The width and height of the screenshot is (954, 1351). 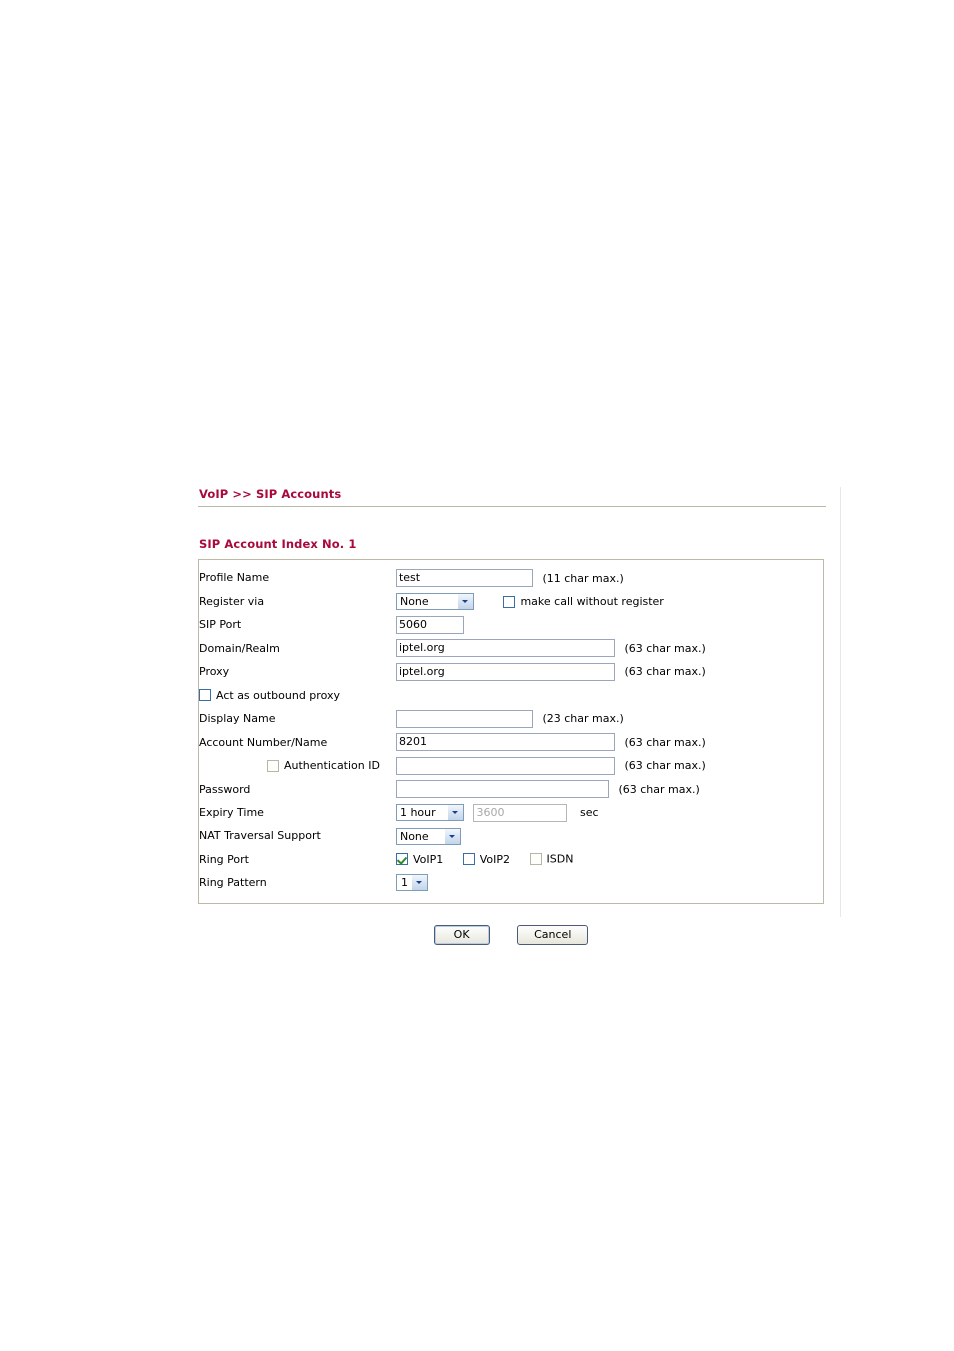 I want to click on proxy-hint: (63 char max.), so click(x=665, y=672).